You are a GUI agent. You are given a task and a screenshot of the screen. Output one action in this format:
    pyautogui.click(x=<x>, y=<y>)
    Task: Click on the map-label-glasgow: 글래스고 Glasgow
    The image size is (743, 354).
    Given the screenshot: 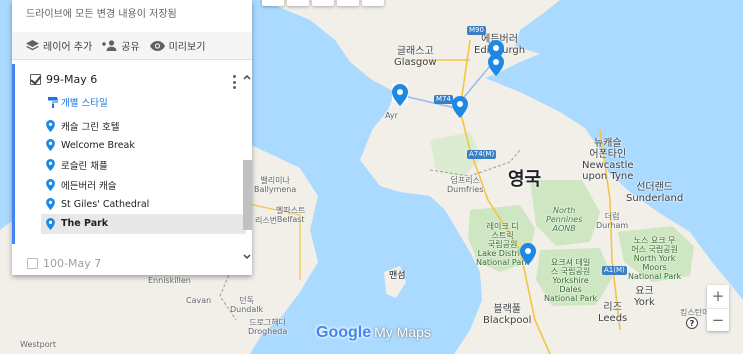 What is the action you would take?
    pyautogui.click(x=415, y=57)
    